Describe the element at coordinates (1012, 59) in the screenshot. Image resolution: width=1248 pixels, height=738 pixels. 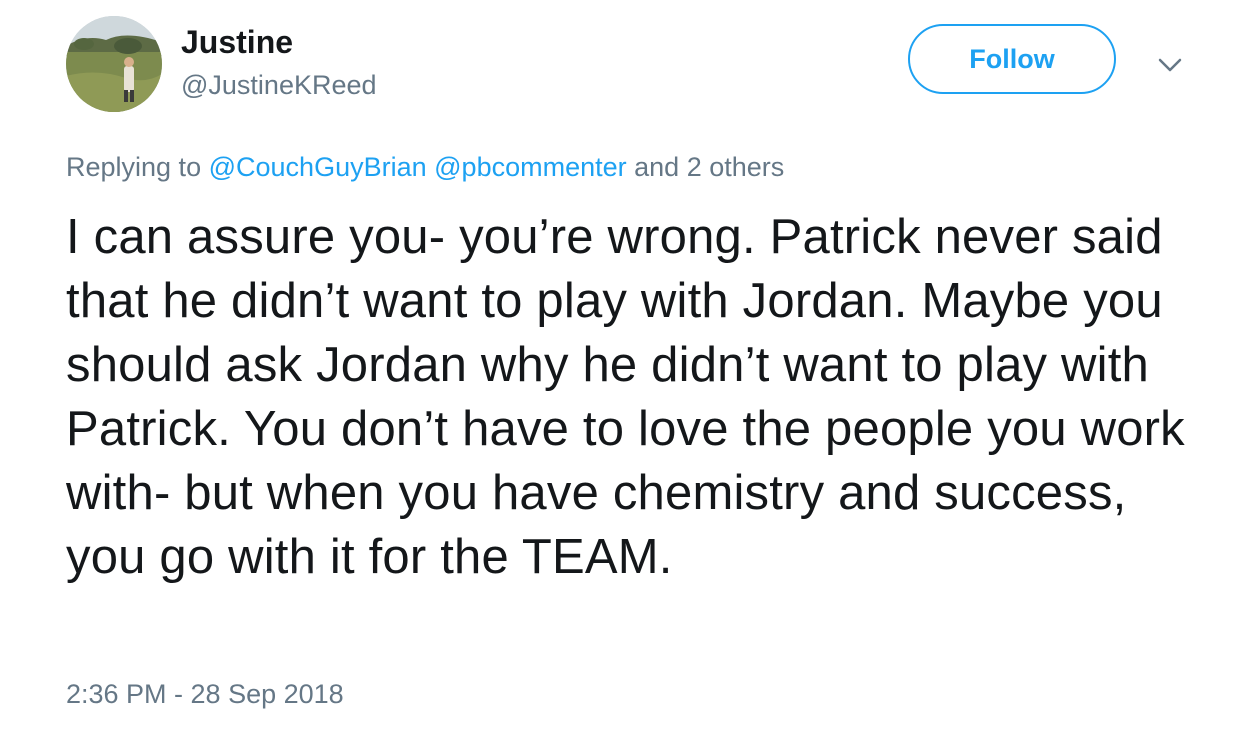
I see `follow-button: Follow` at that location.